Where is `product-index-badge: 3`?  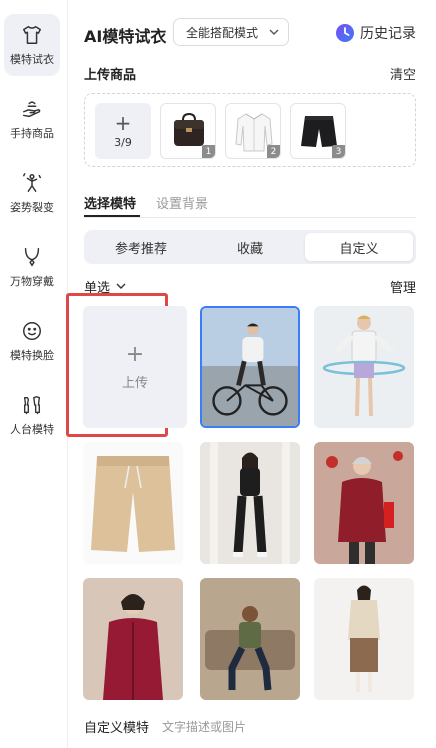 product-index-badge: 3 is located at coordinates (338, 151).